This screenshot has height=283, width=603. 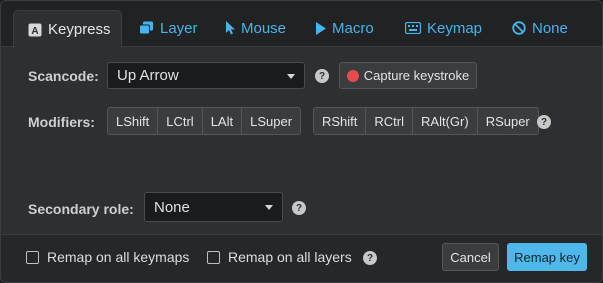 I want to click on modifier-lsuper-button: LSuper, so click(x=271, y=121).